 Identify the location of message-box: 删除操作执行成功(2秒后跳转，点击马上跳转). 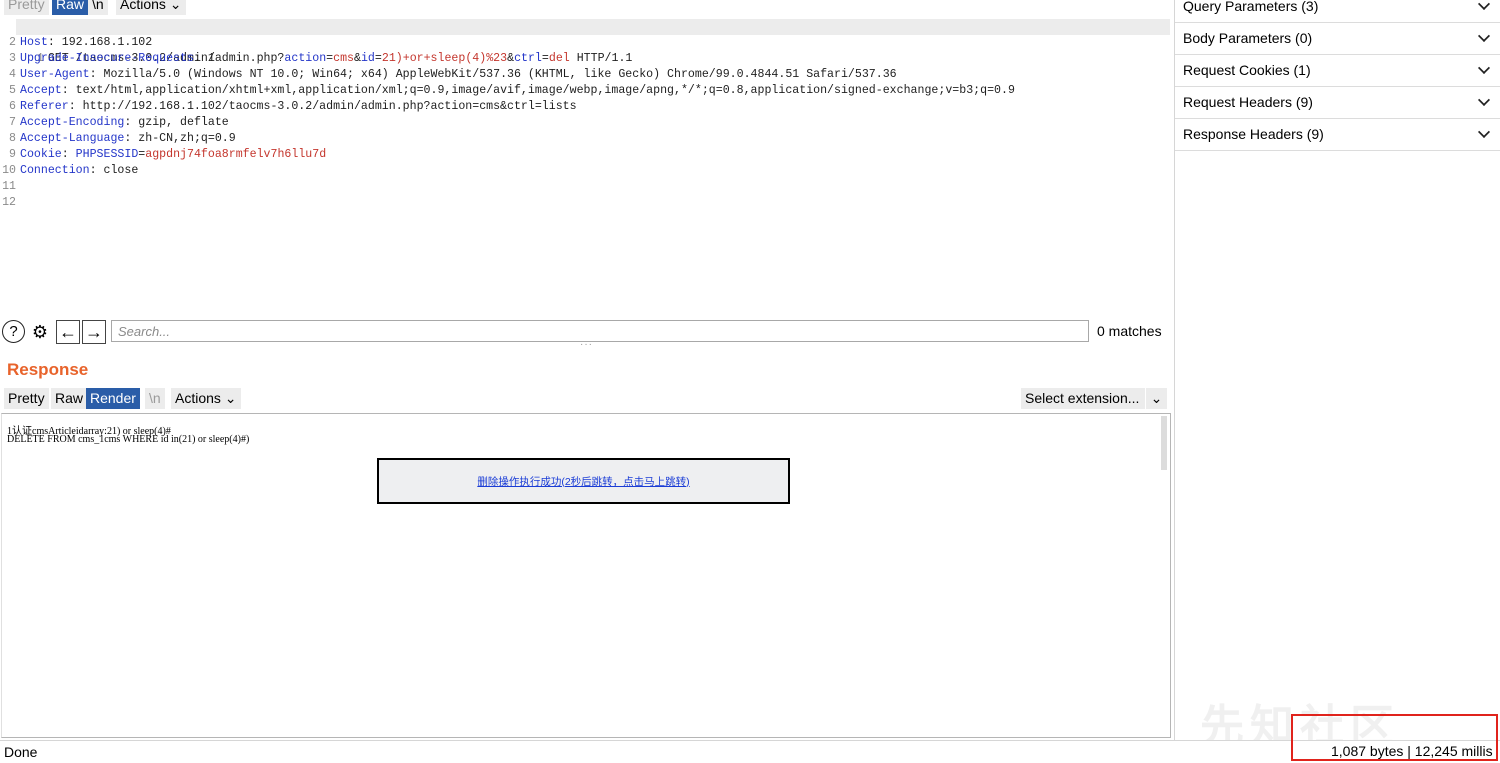
(583, 481).